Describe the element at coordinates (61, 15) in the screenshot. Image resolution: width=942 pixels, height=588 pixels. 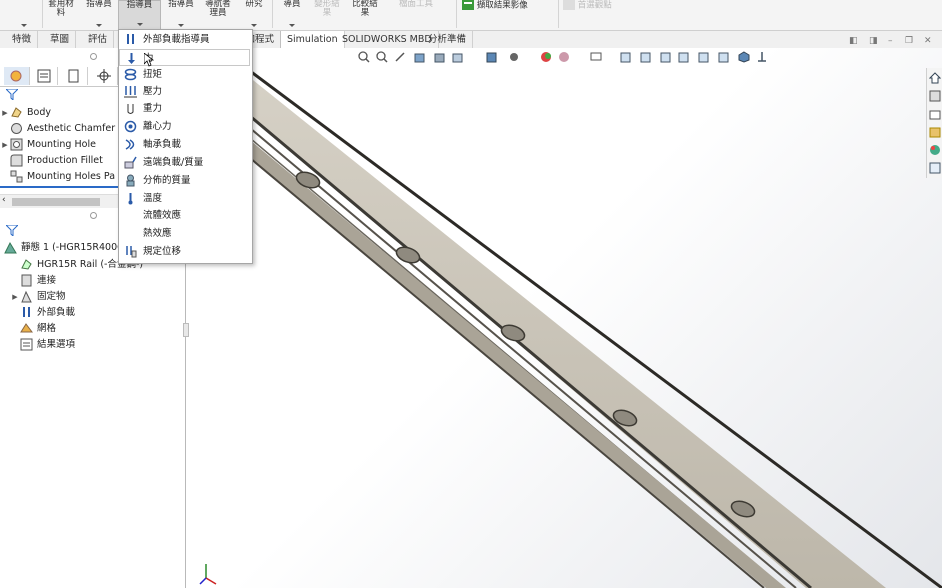
I see `apply-material-button: 套用材 料` at that location.